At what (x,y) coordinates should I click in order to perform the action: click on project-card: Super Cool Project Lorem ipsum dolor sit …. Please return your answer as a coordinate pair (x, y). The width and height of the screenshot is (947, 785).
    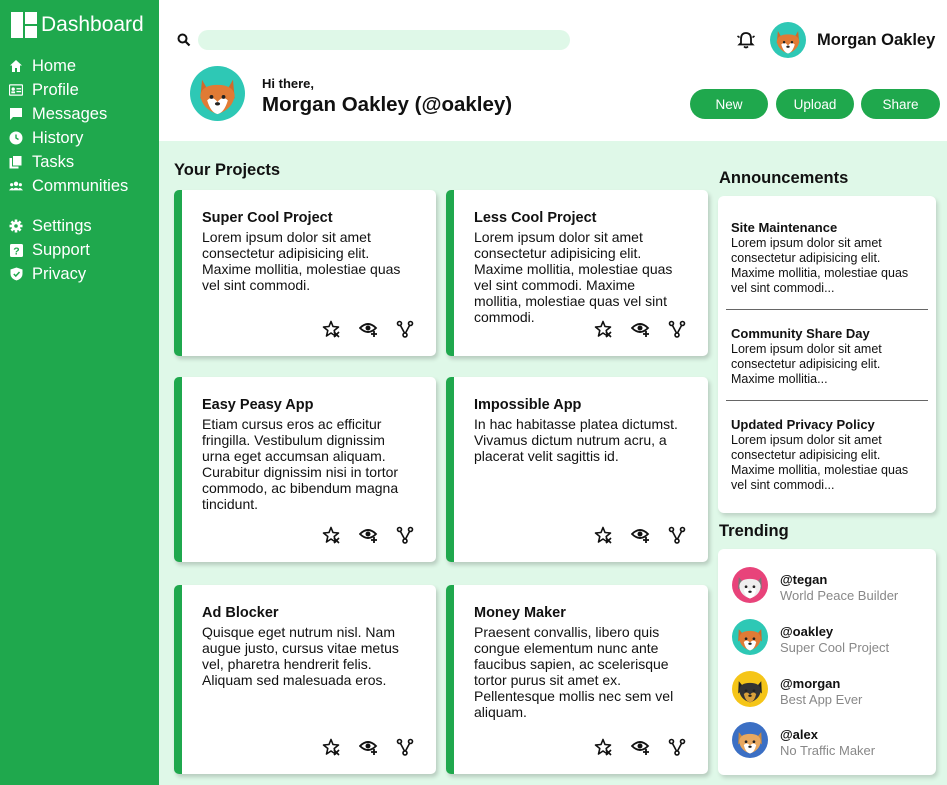
    Looking at the image, I should click on (305, 273).